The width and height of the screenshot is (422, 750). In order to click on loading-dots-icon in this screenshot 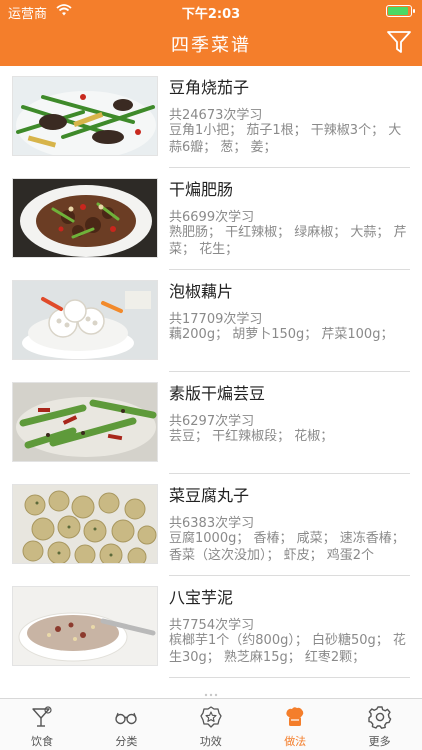, I will do `click(211, 695)`.